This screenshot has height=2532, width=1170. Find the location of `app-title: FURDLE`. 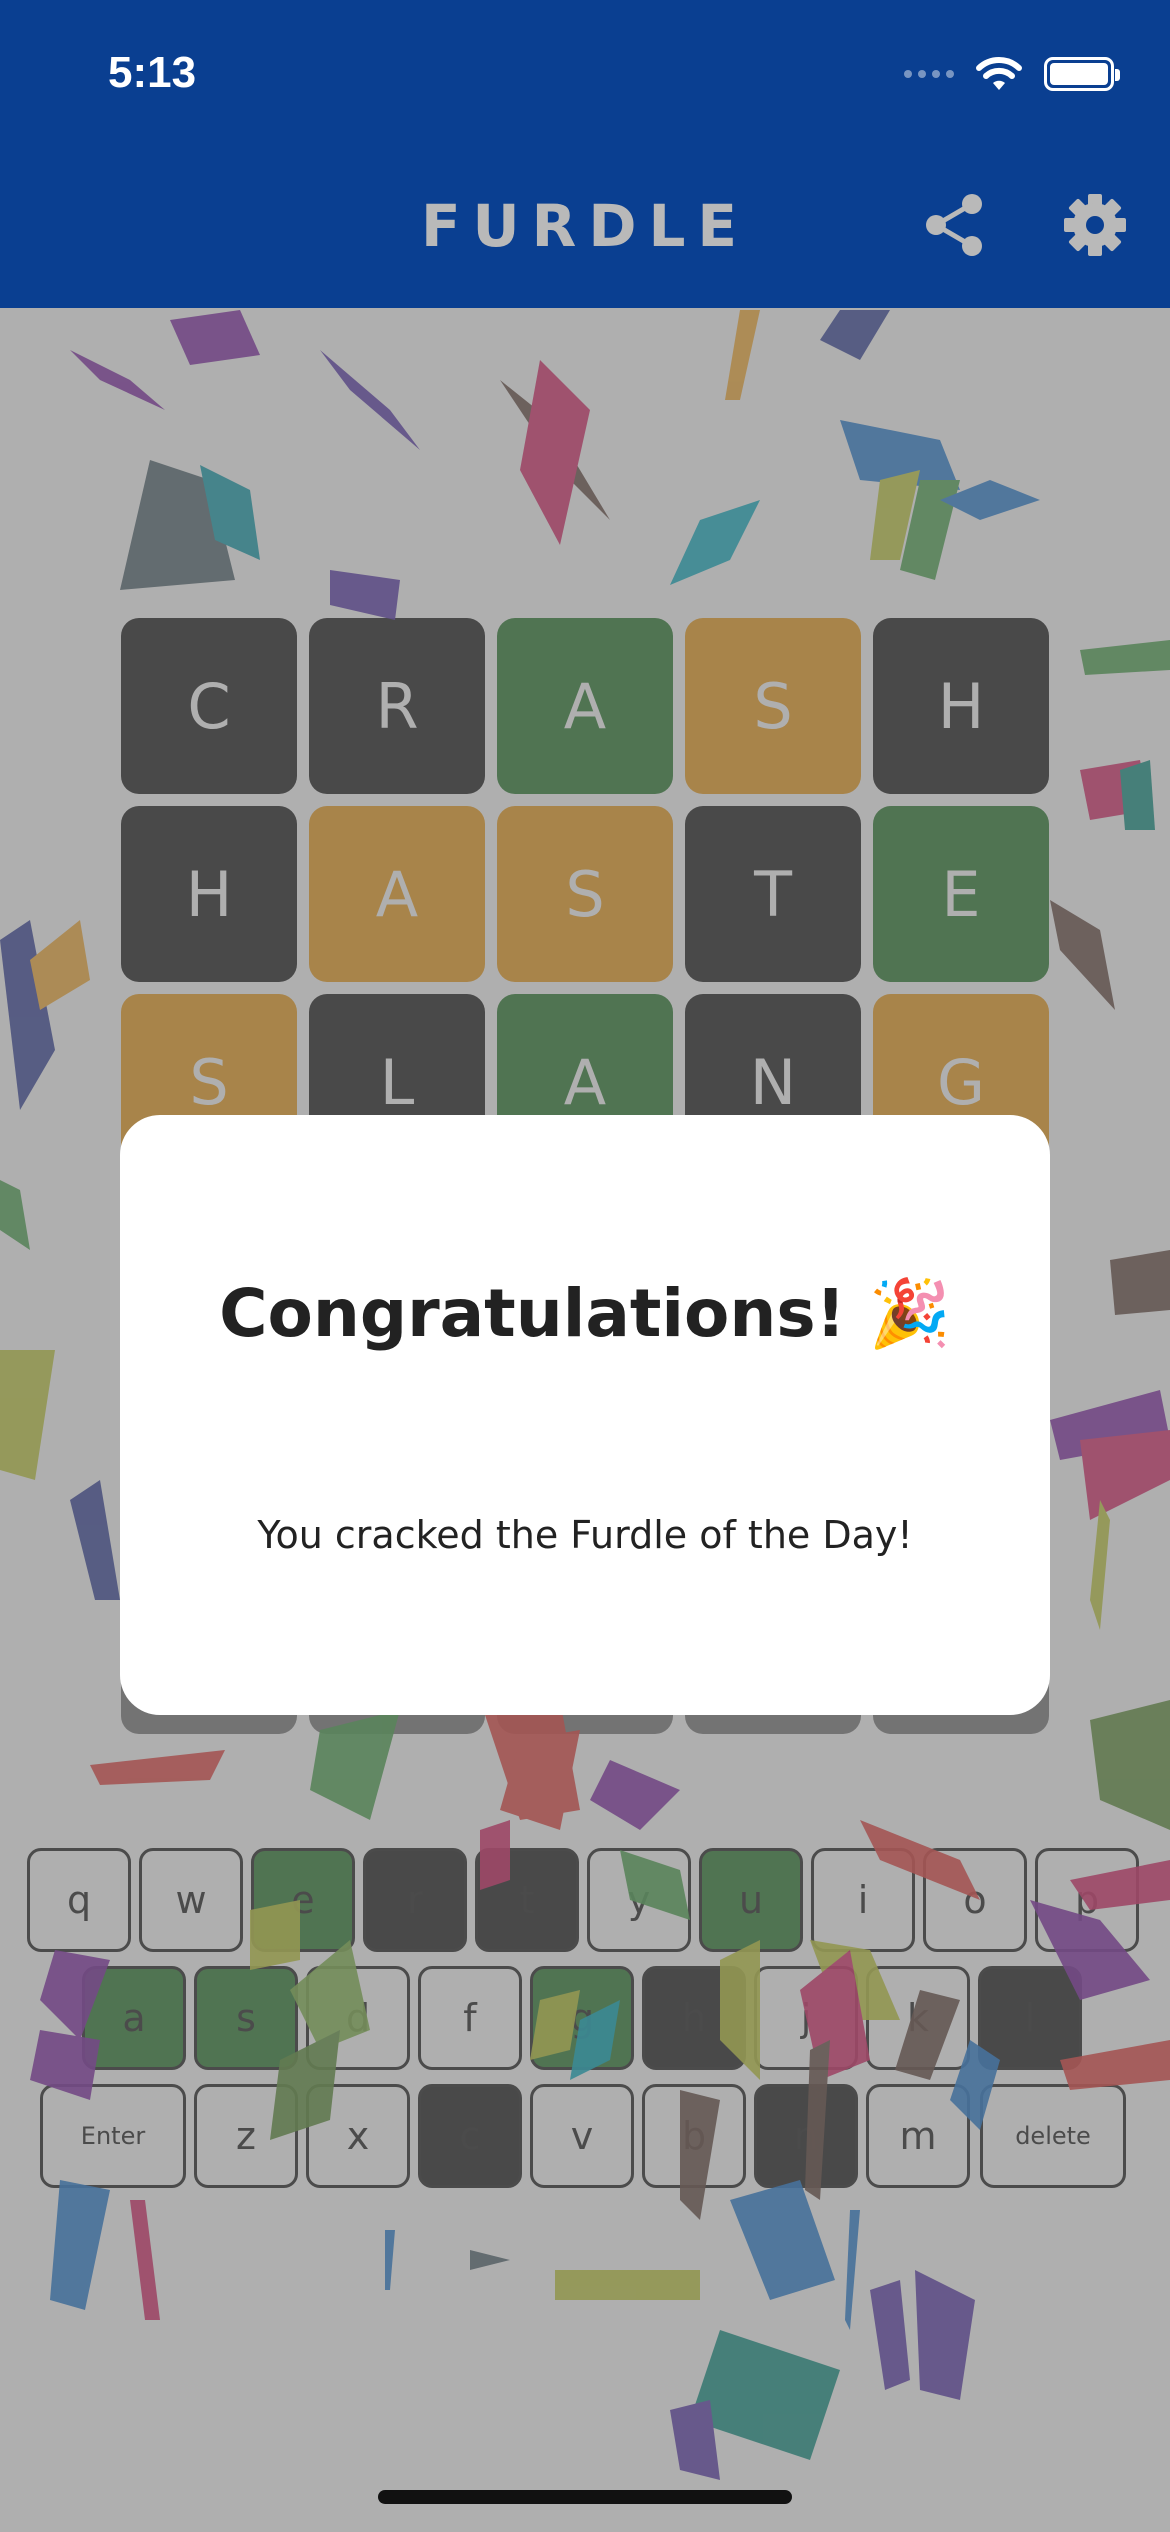

app-title: FURDLE is located at coordinates (585, 226).